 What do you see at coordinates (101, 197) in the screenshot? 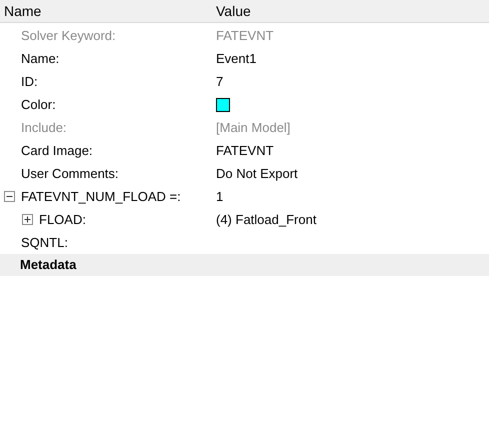
I see `property-name: FATEVNT_NUM_FLOAD =:` at bounding box center [101, 197].